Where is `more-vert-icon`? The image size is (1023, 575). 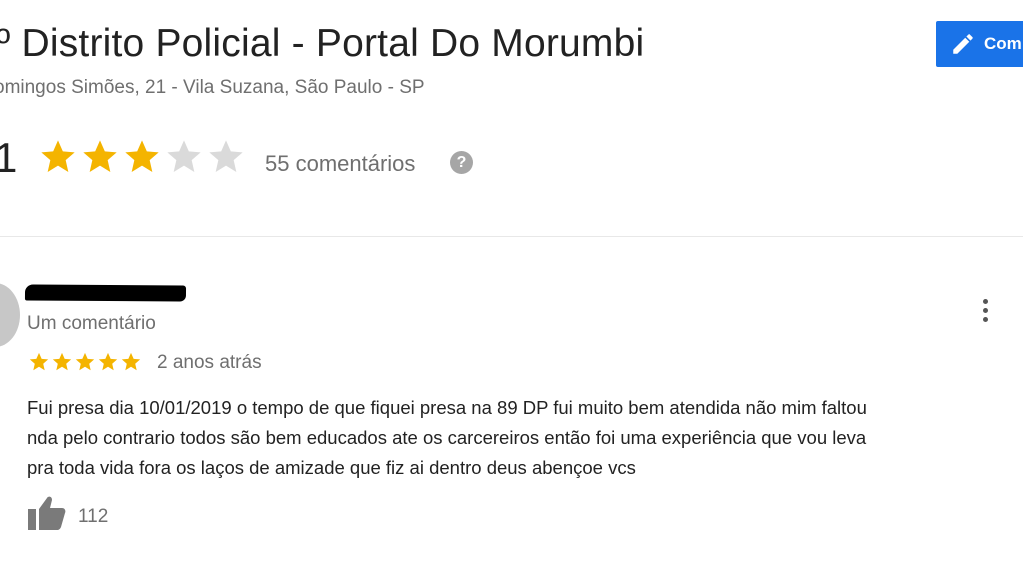
more-vert-icon is located at coordinates (985, 310).